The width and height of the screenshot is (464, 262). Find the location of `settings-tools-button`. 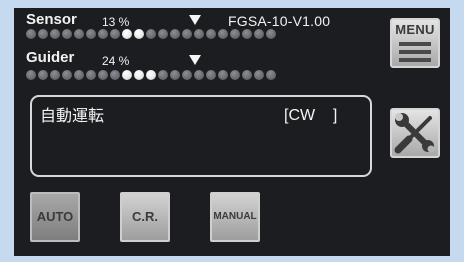

settings-tools-button is located at coordinates (415, 133).